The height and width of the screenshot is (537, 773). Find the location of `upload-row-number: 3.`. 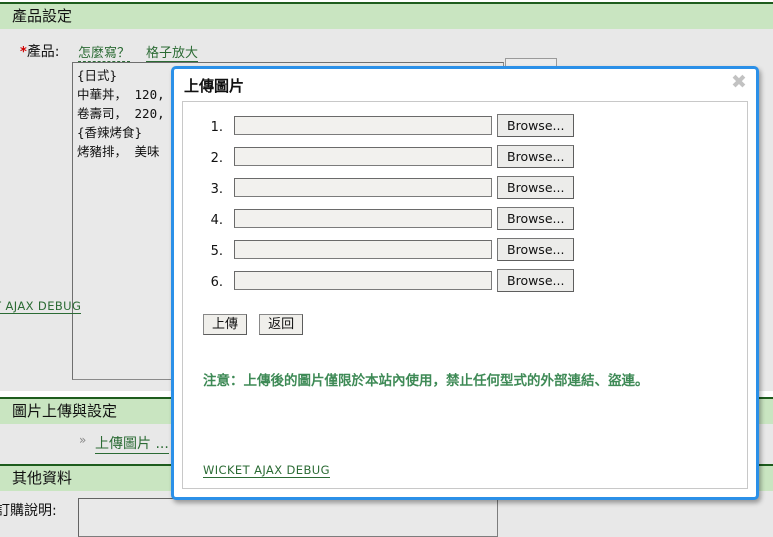

upload-row-number: 3. is located at coordinates (216, 189).